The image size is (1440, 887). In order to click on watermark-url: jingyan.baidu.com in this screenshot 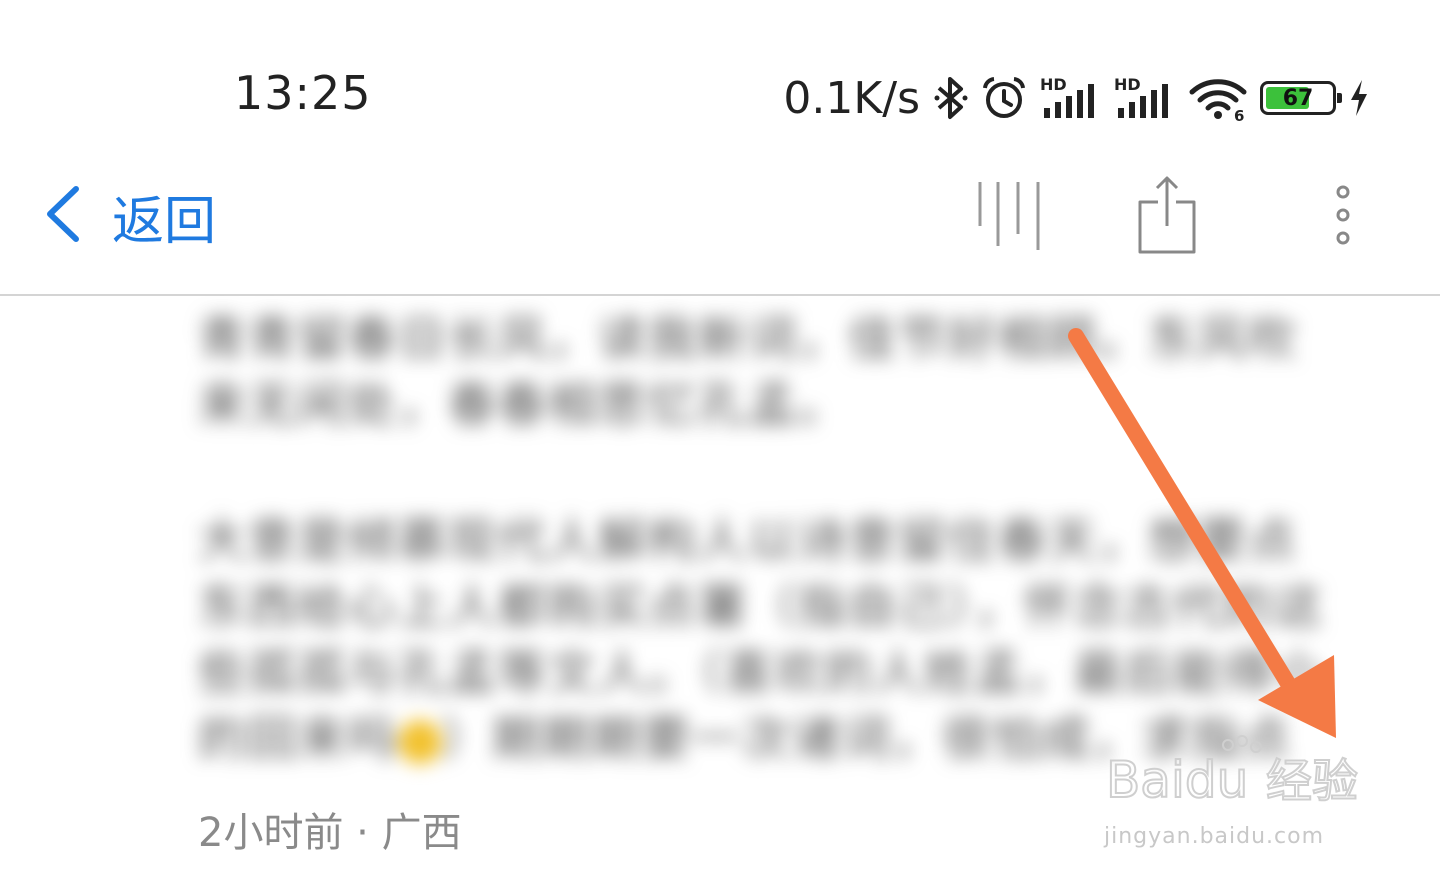, I will do `click(1214, 836)`.